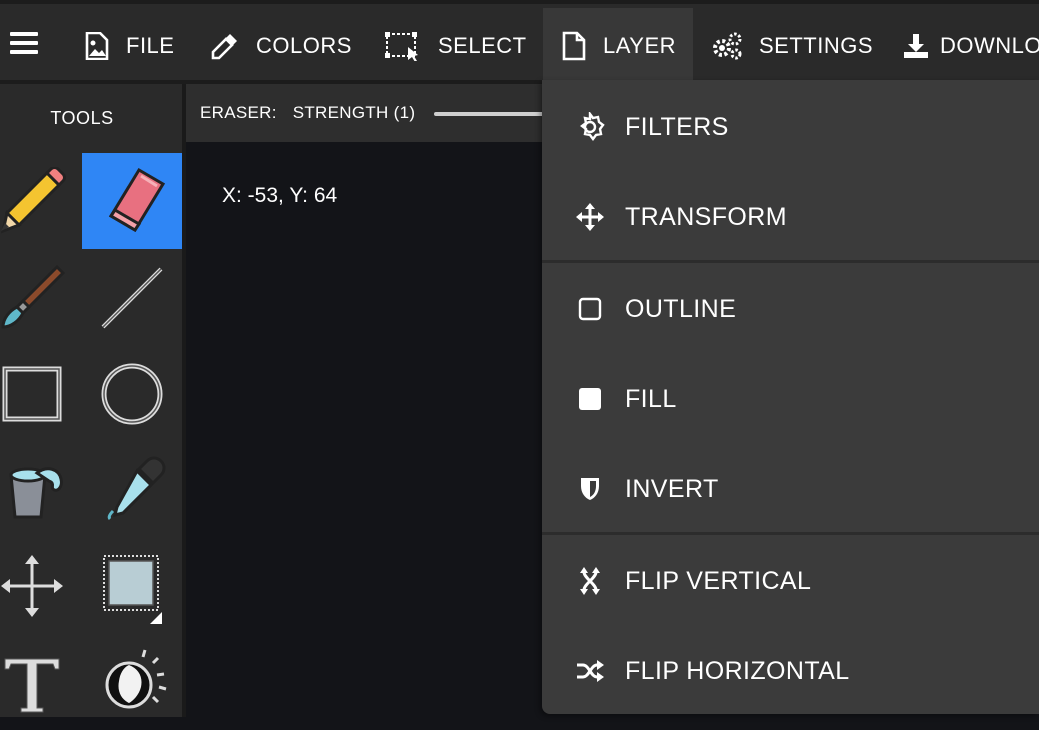 This screenshot has height=730, width=1039. What do you see at coordinates (574, 46) in the screenshot?
I see `document-icon` at bounding box center [574, 46].